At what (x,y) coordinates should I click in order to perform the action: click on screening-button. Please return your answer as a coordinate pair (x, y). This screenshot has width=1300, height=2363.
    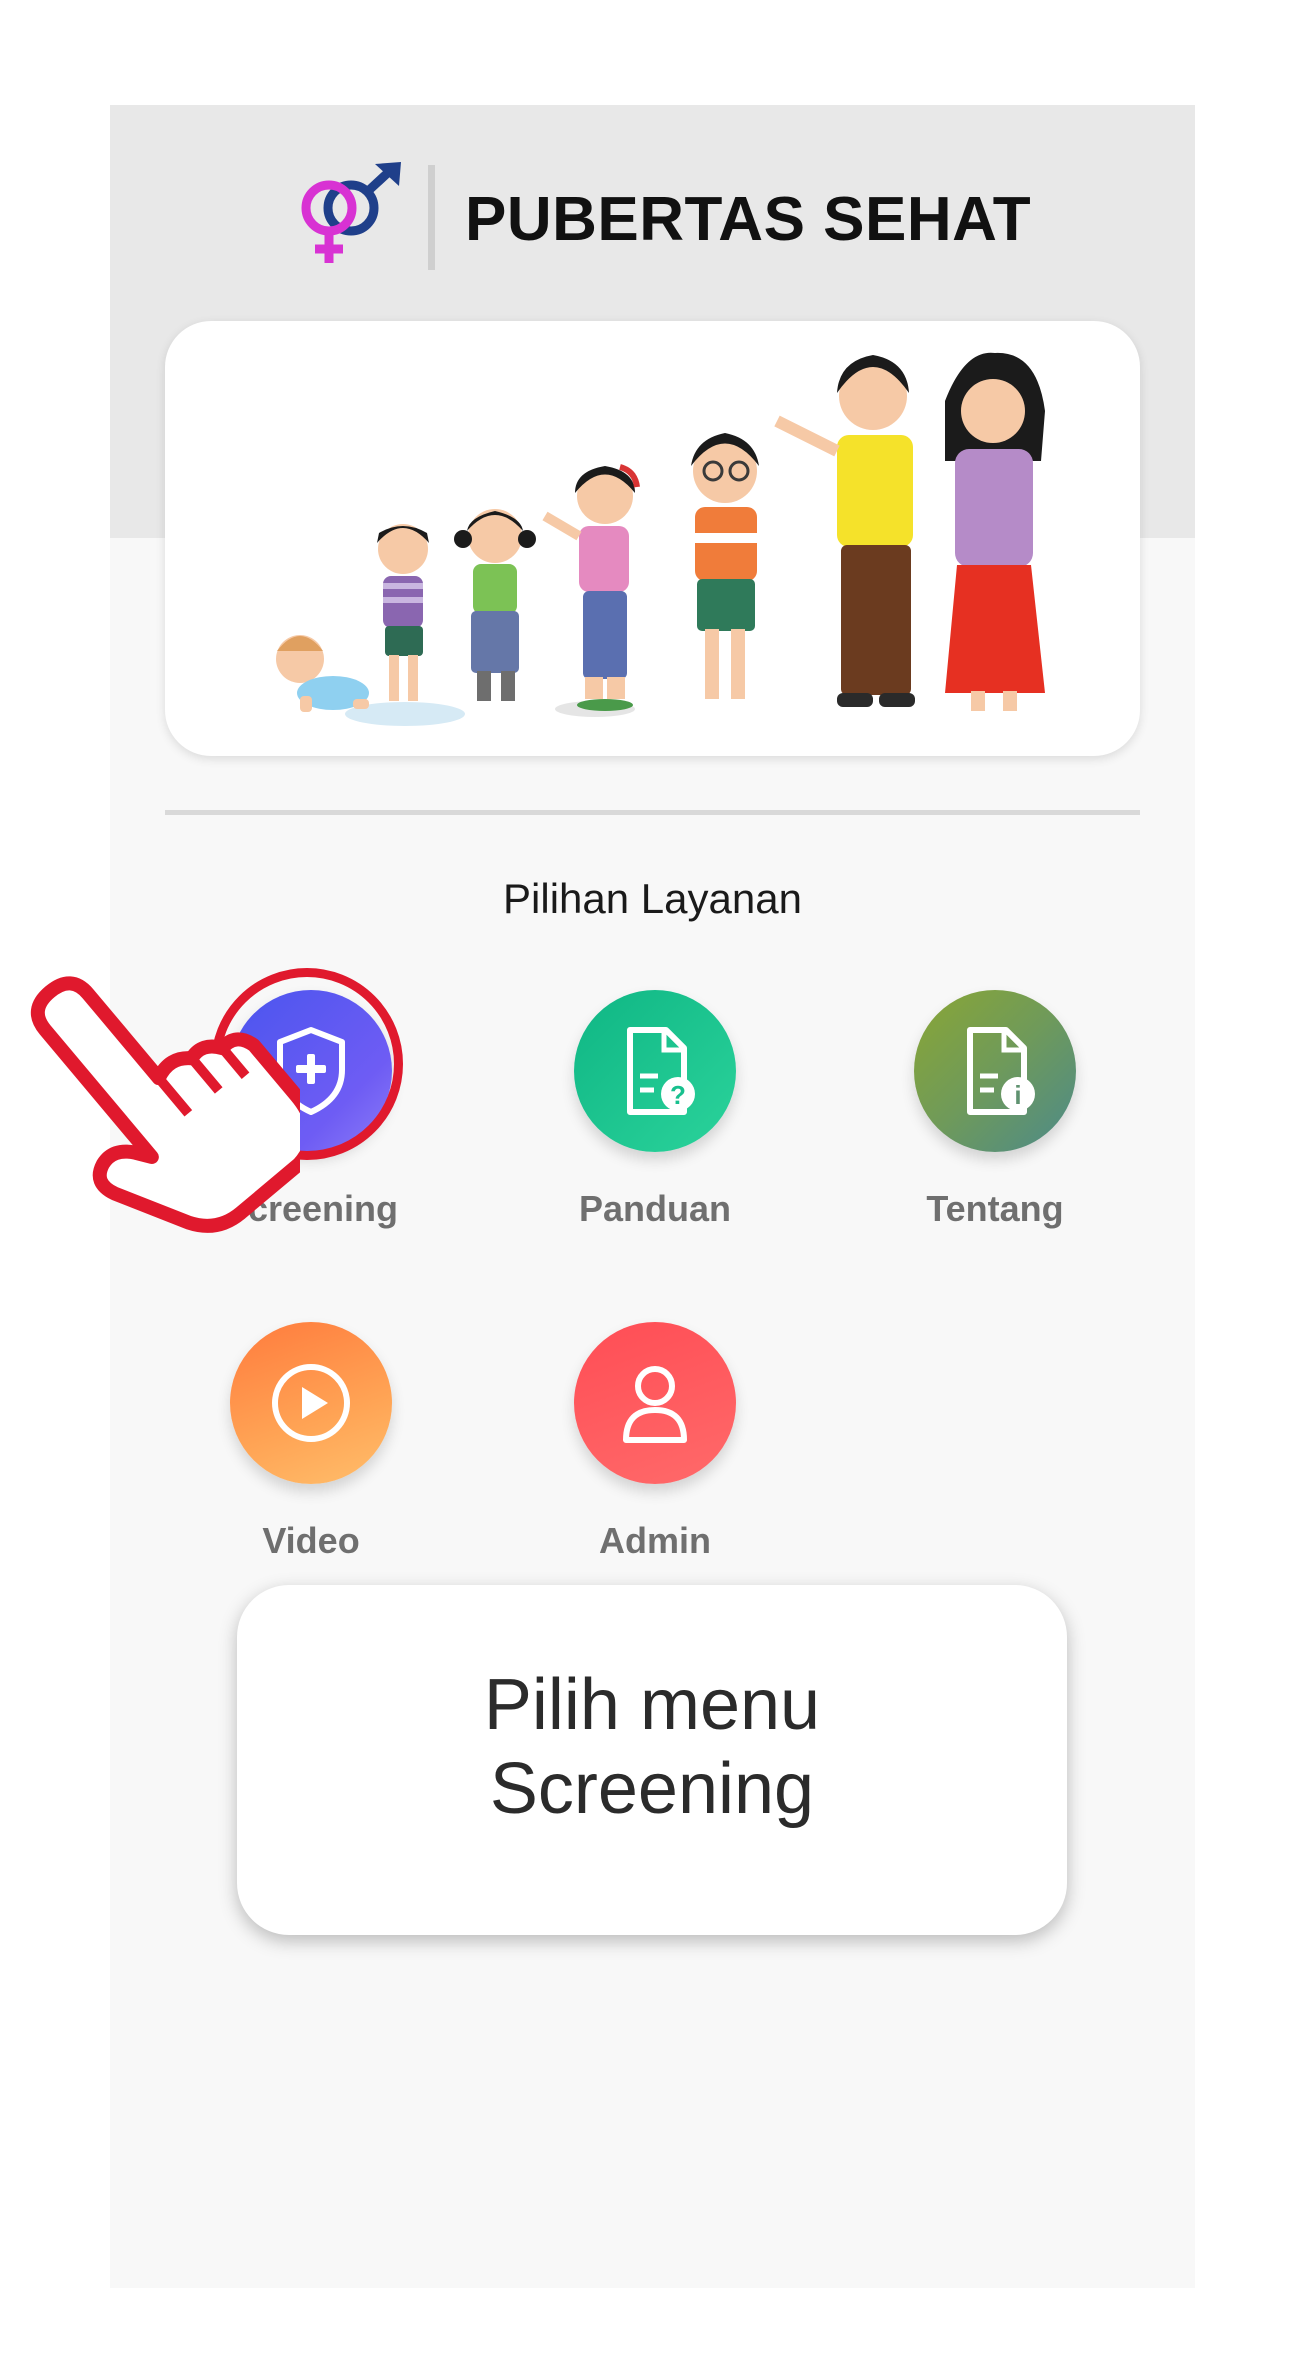
    Looking at the image, I should click on (311, 1071).